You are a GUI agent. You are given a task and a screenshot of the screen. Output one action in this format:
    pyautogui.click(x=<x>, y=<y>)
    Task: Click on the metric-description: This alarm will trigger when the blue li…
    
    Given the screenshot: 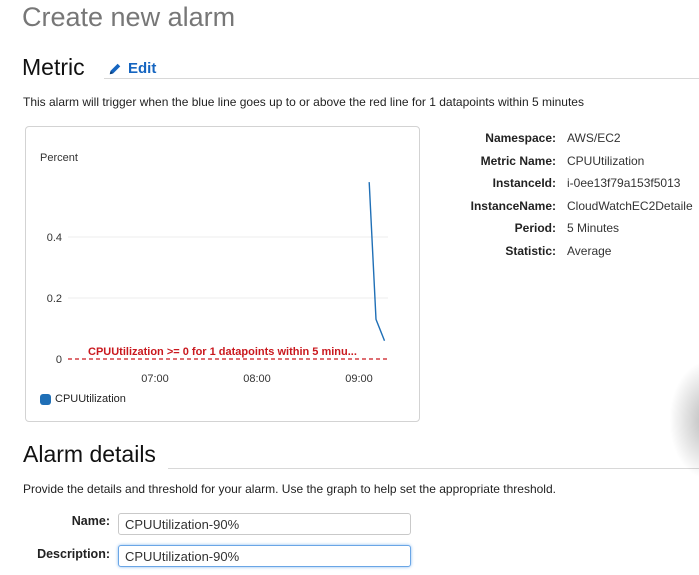 What is the action you would take?
    pyautogui.click(x=303, y=102)
    